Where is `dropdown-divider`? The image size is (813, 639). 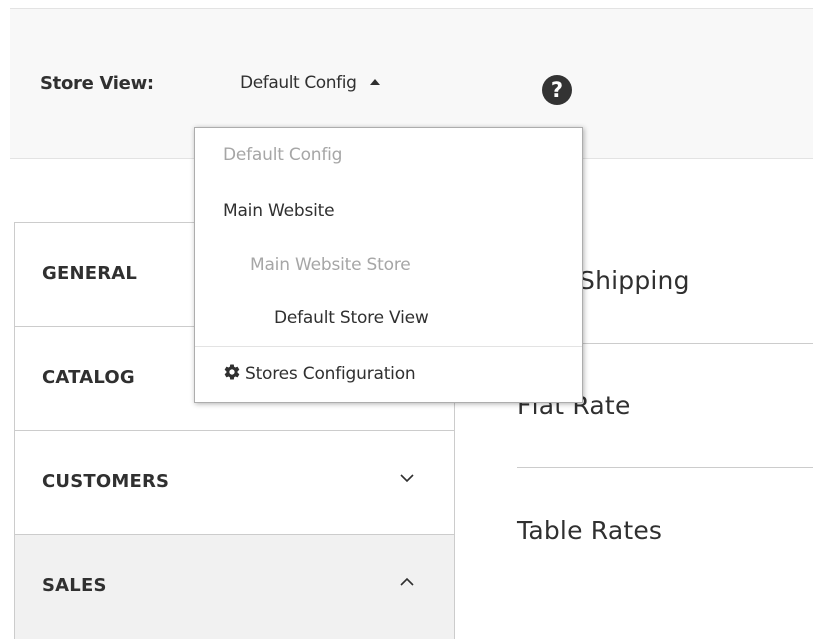 dropdown-divider is located at coordinates (388, 346).